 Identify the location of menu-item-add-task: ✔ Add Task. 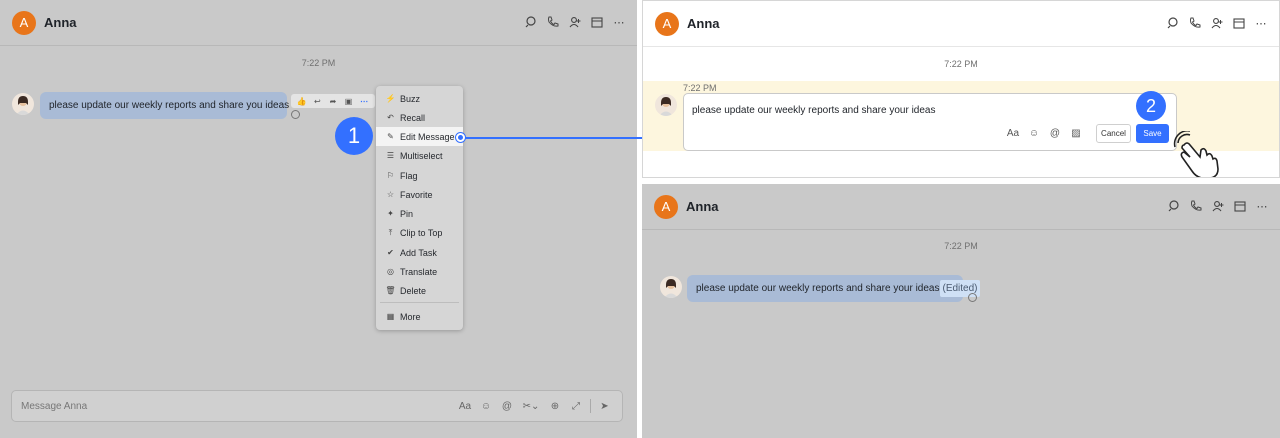
(419, 252).